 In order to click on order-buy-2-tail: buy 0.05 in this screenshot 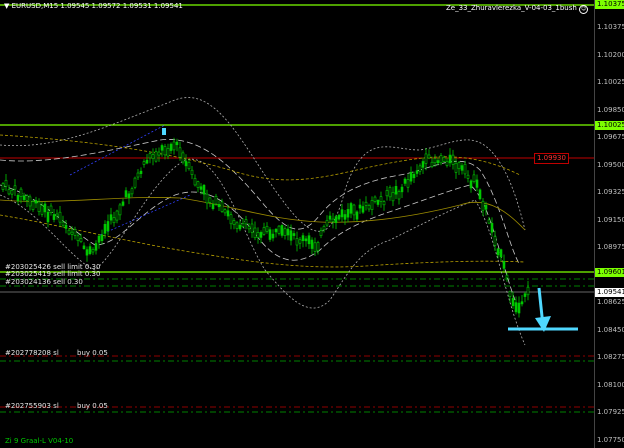, I will do `click(92, 406)`.